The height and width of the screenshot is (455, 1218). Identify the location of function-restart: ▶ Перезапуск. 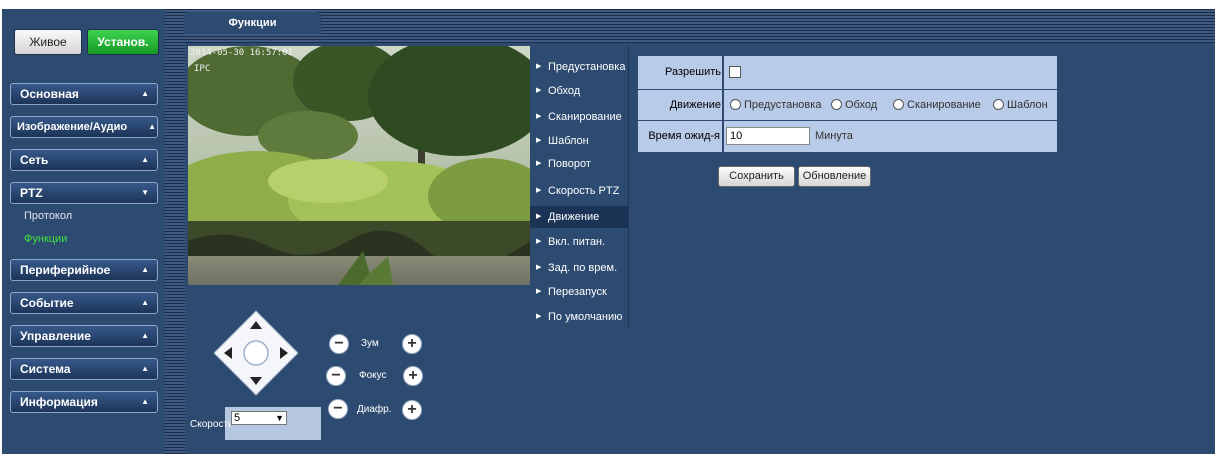
(579, 292).